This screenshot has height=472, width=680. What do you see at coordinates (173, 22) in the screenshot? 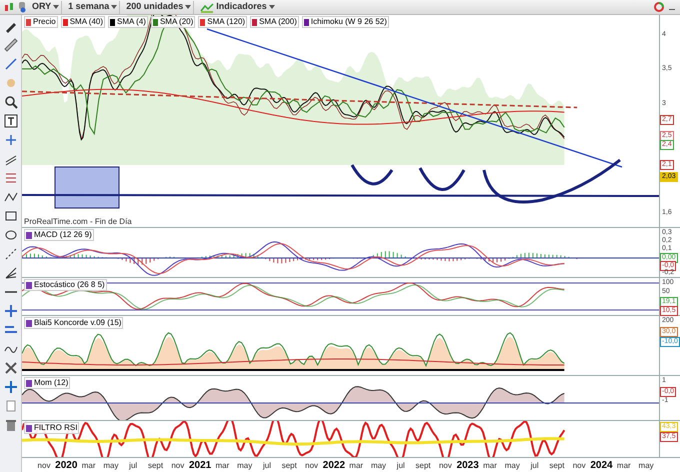
I see `legend-item: SMA (20)` at bounding box center [173, 22].